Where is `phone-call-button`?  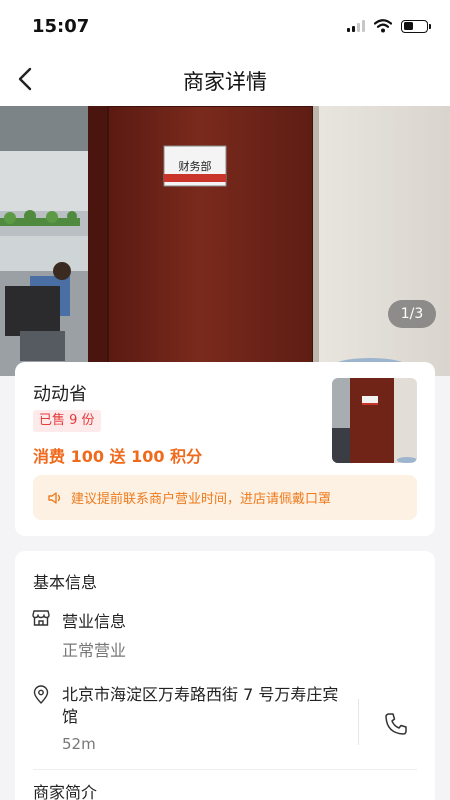 phone-call-button is located at coordinates (396, 724).